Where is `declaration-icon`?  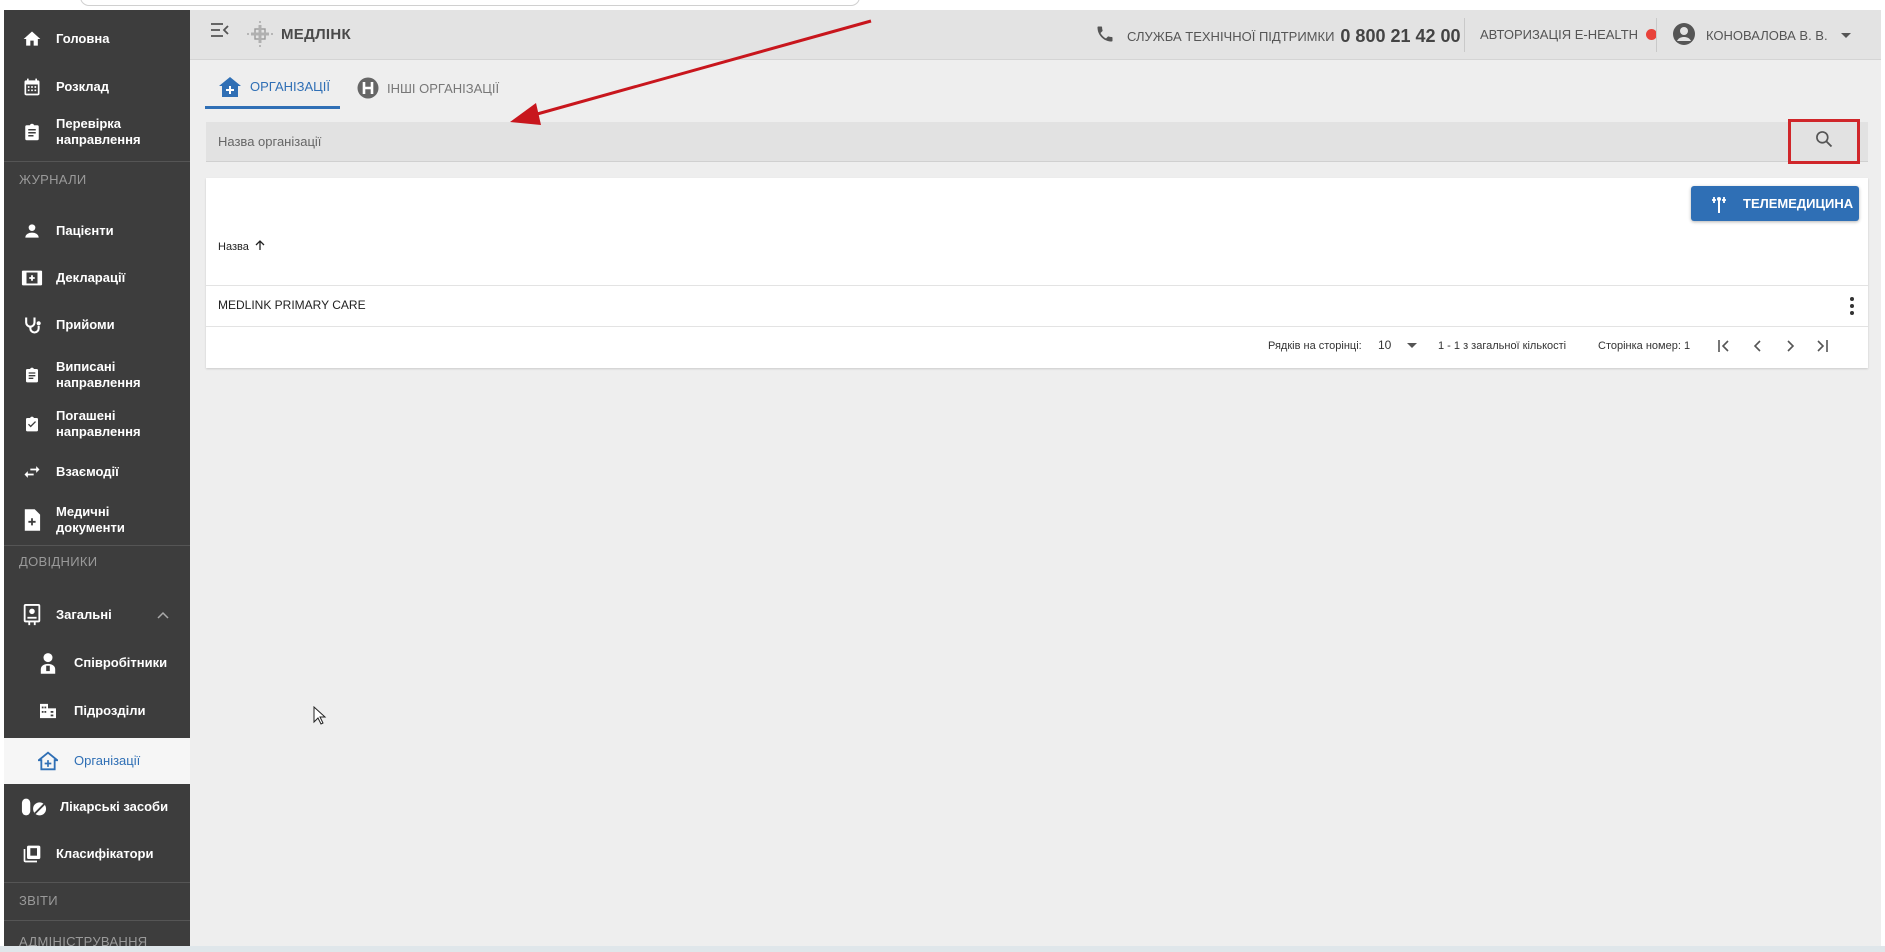
declaration-icon is located at coordinates (32, 278).